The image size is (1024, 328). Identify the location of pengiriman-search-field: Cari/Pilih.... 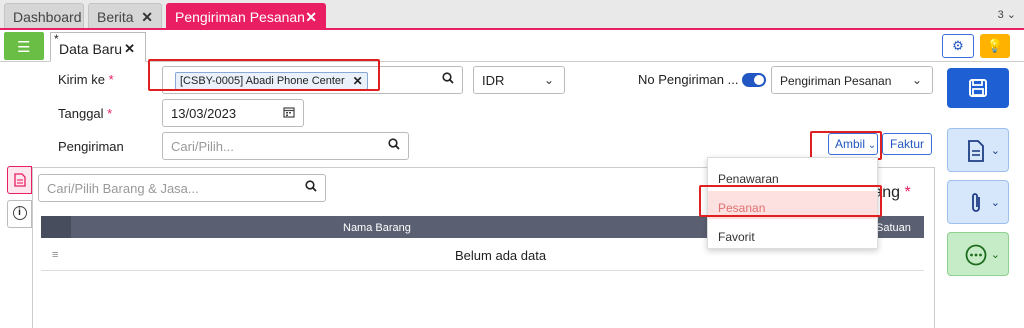
(285, 146).